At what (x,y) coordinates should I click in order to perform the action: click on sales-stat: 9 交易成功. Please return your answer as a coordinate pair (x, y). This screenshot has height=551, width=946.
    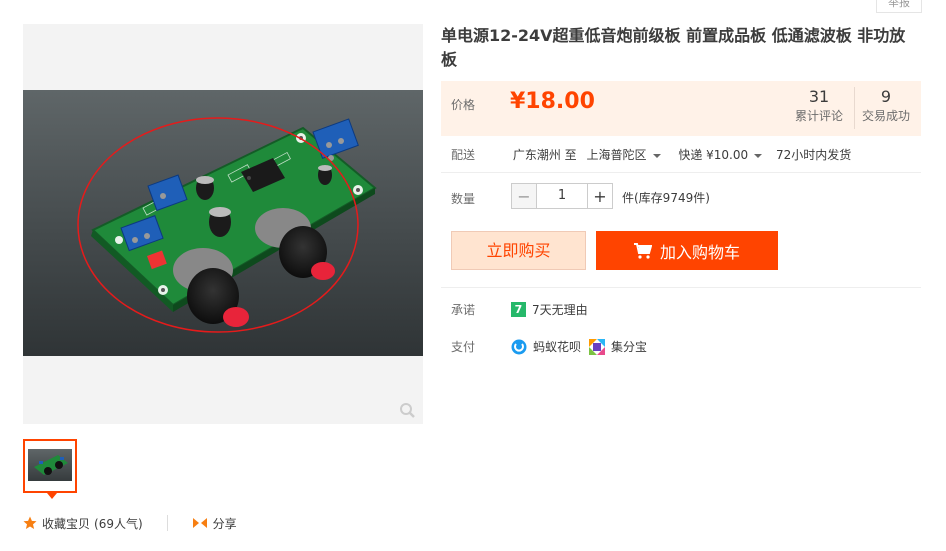
    Looking at the image, I should click on (886, 106).